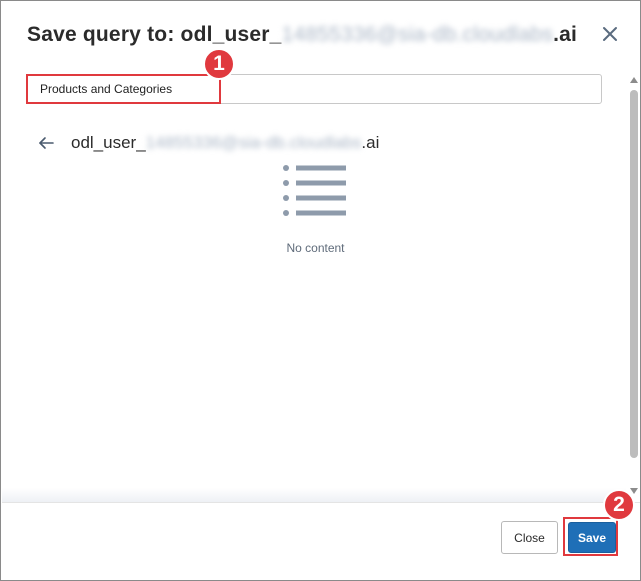 This screenshot has height=581, width=641. I want to click on scroll-down-arrow-icon, so click(634, 491).